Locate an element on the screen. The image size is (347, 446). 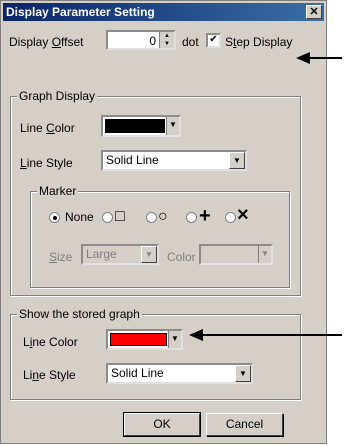
stored-line-style-value: Solid Line is located at coordinates (137, 373).